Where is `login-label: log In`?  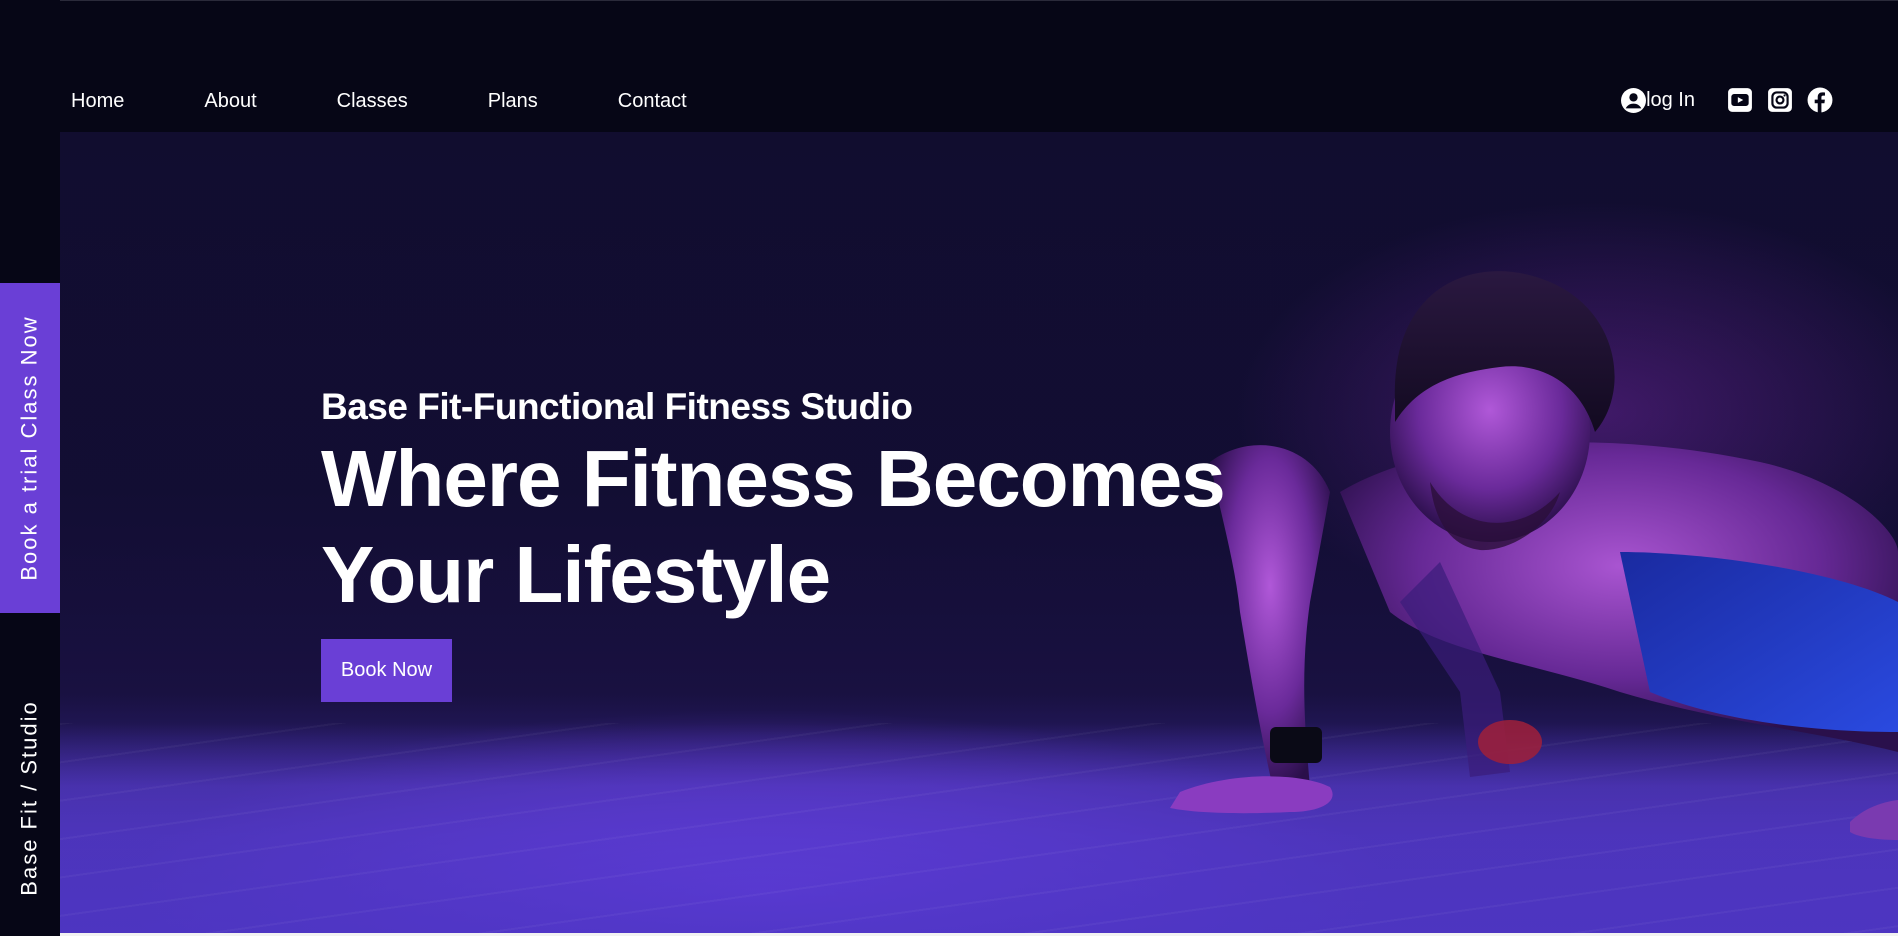 login-label: log In is located at coordinates (1670, 99).